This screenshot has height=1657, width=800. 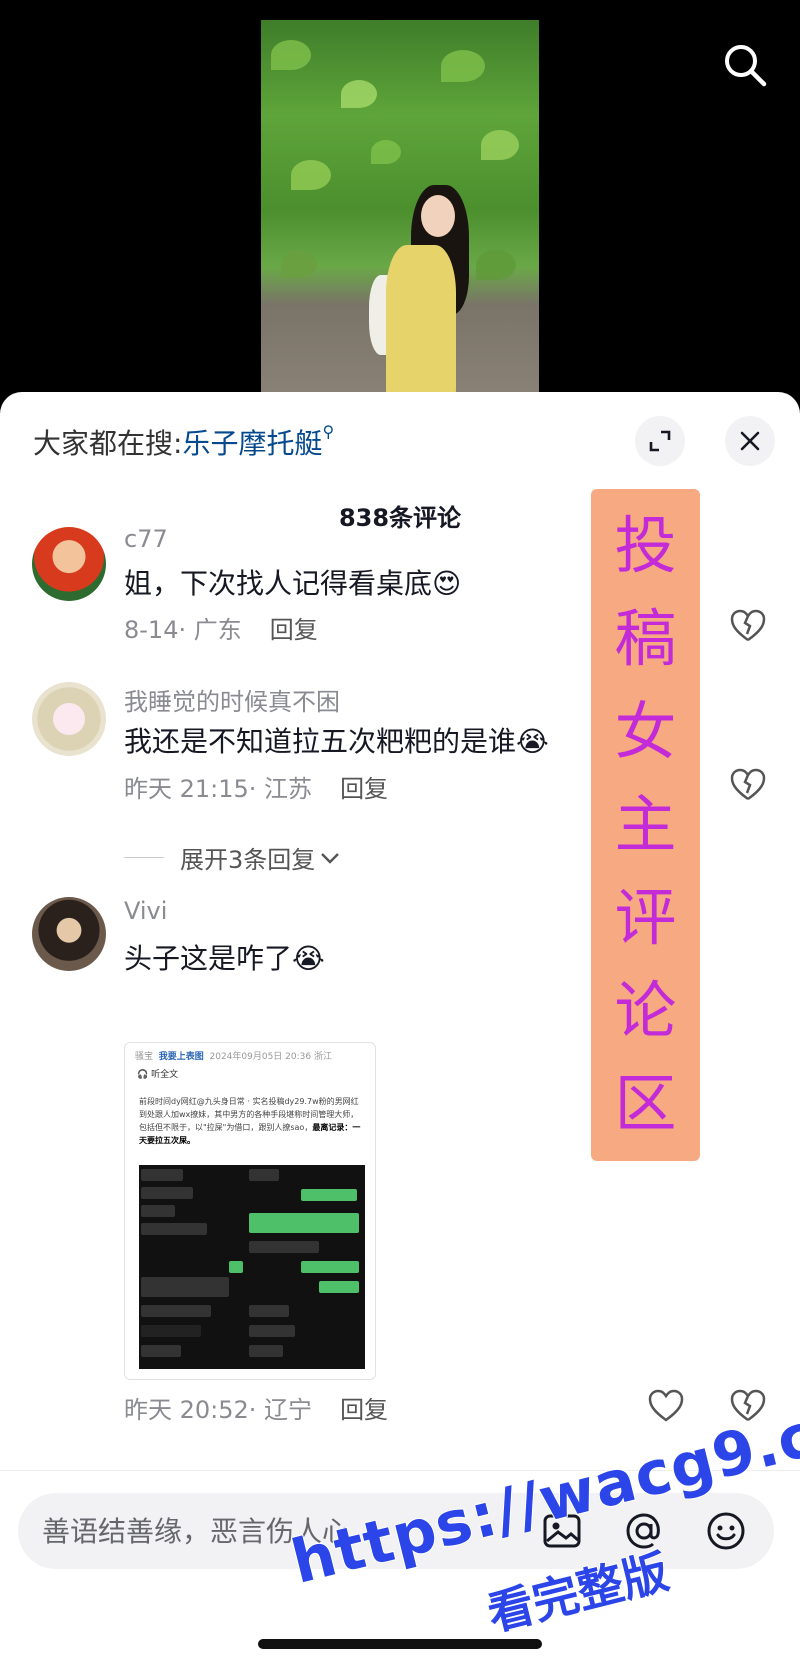 I want to click on expand-sheet-button, so click(x=660, y=441).